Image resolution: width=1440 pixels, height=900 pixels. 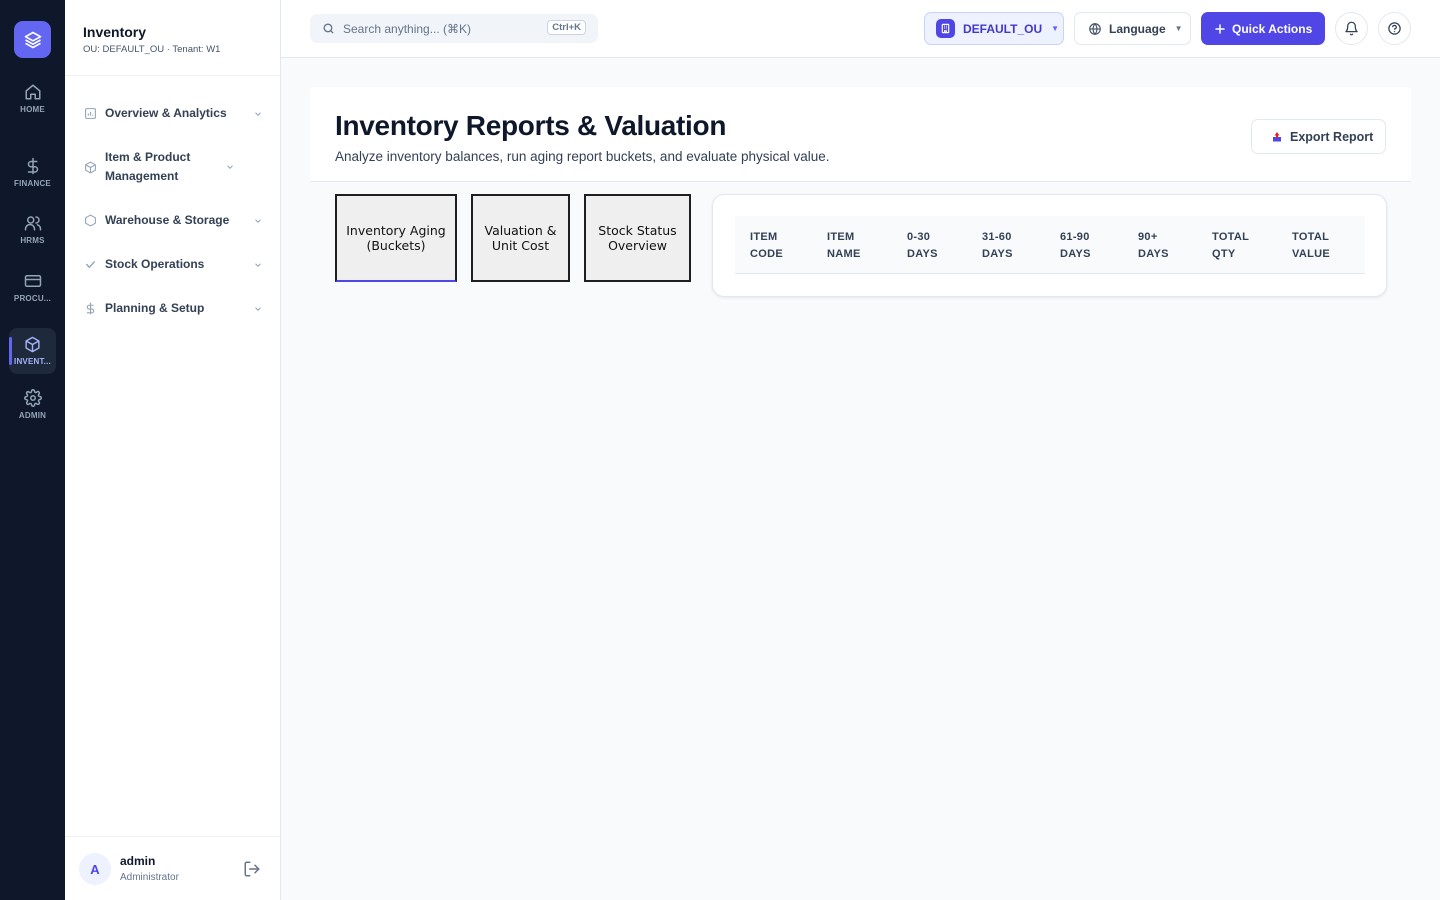 I want to click on rail-item-label: HOME, so click(x=32, y=109).